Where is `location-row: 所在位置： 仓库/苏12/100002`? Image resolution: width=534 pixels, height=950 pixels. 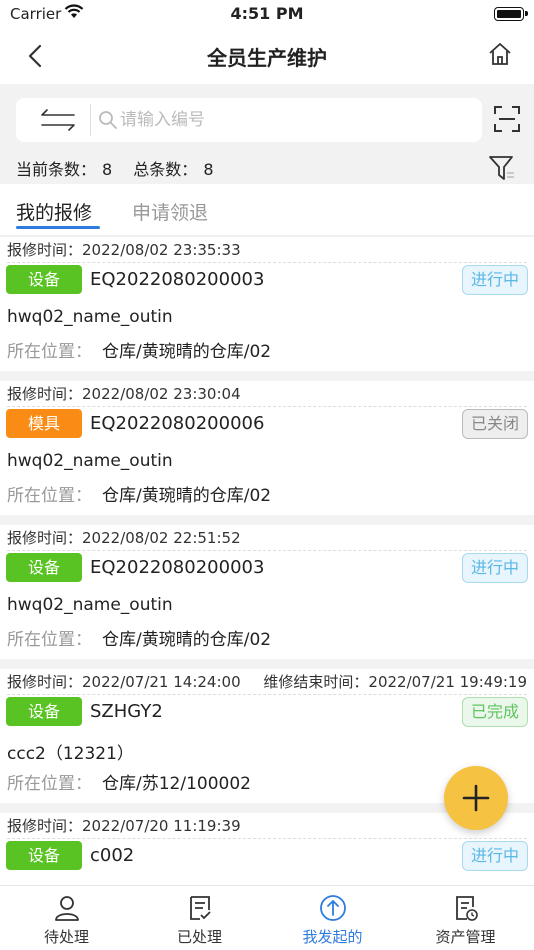 location-row: 所在位置： 仓库/苏12/100002 is located at coordinates (129, 781).